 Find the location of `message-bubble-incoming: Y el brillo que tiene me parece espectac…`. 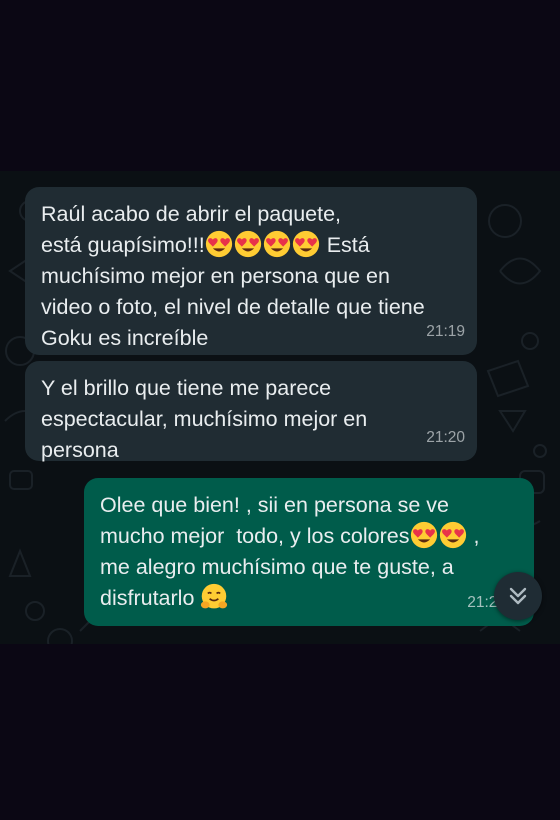

message-bubble-incoming: Y el brillo que tiene me parece espectac… is located at coordinates (251, 411).